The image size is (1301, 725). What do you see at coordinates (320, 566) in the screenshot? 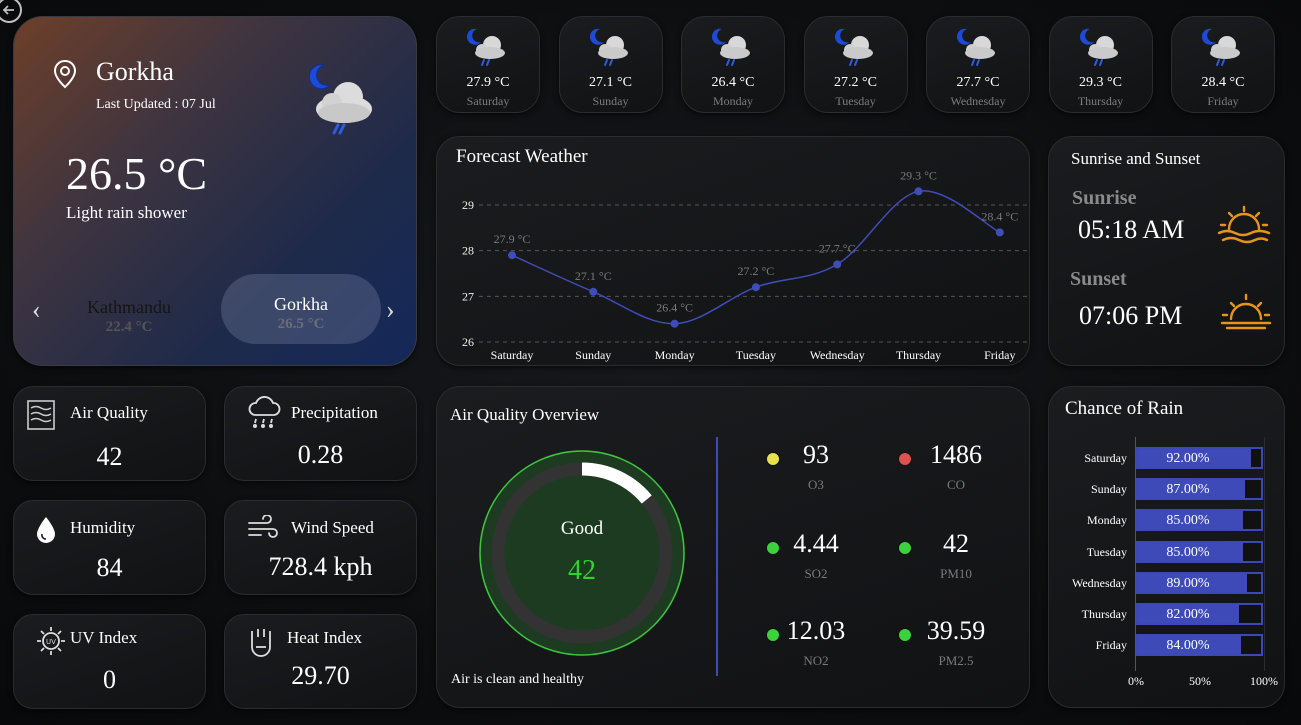
I see `wind-speed-value: 728.4 kph` at bounding box center [320, 566].